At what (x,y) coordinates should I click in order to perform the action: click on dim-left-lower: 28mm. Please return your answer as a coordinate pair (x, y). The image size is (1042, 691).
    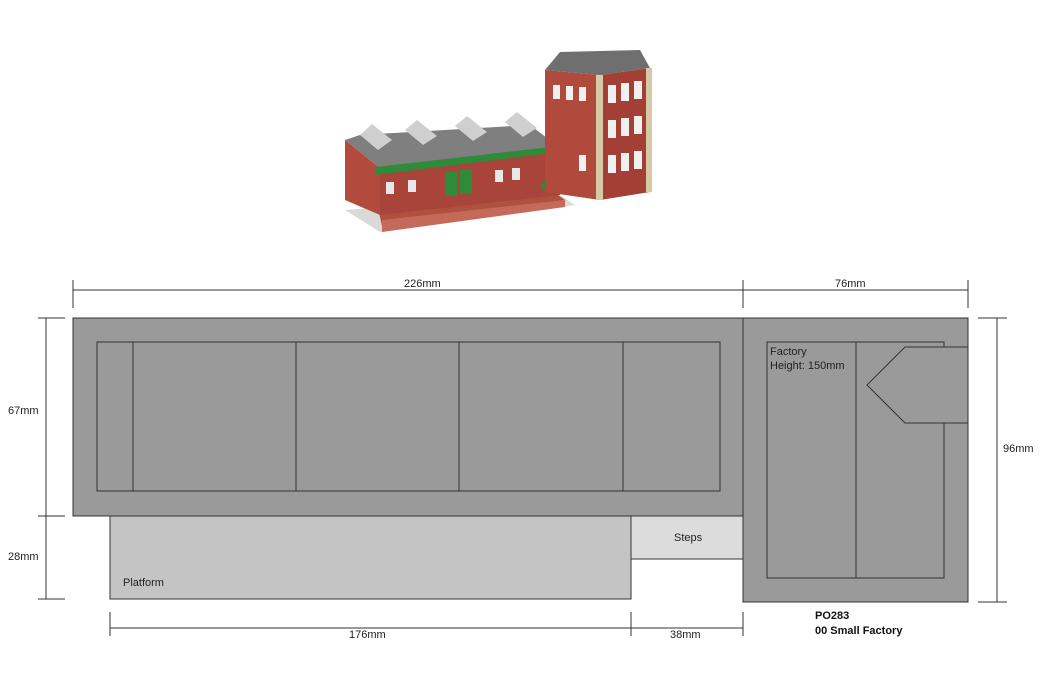
    Looking at the image, I should click on (23, 557).